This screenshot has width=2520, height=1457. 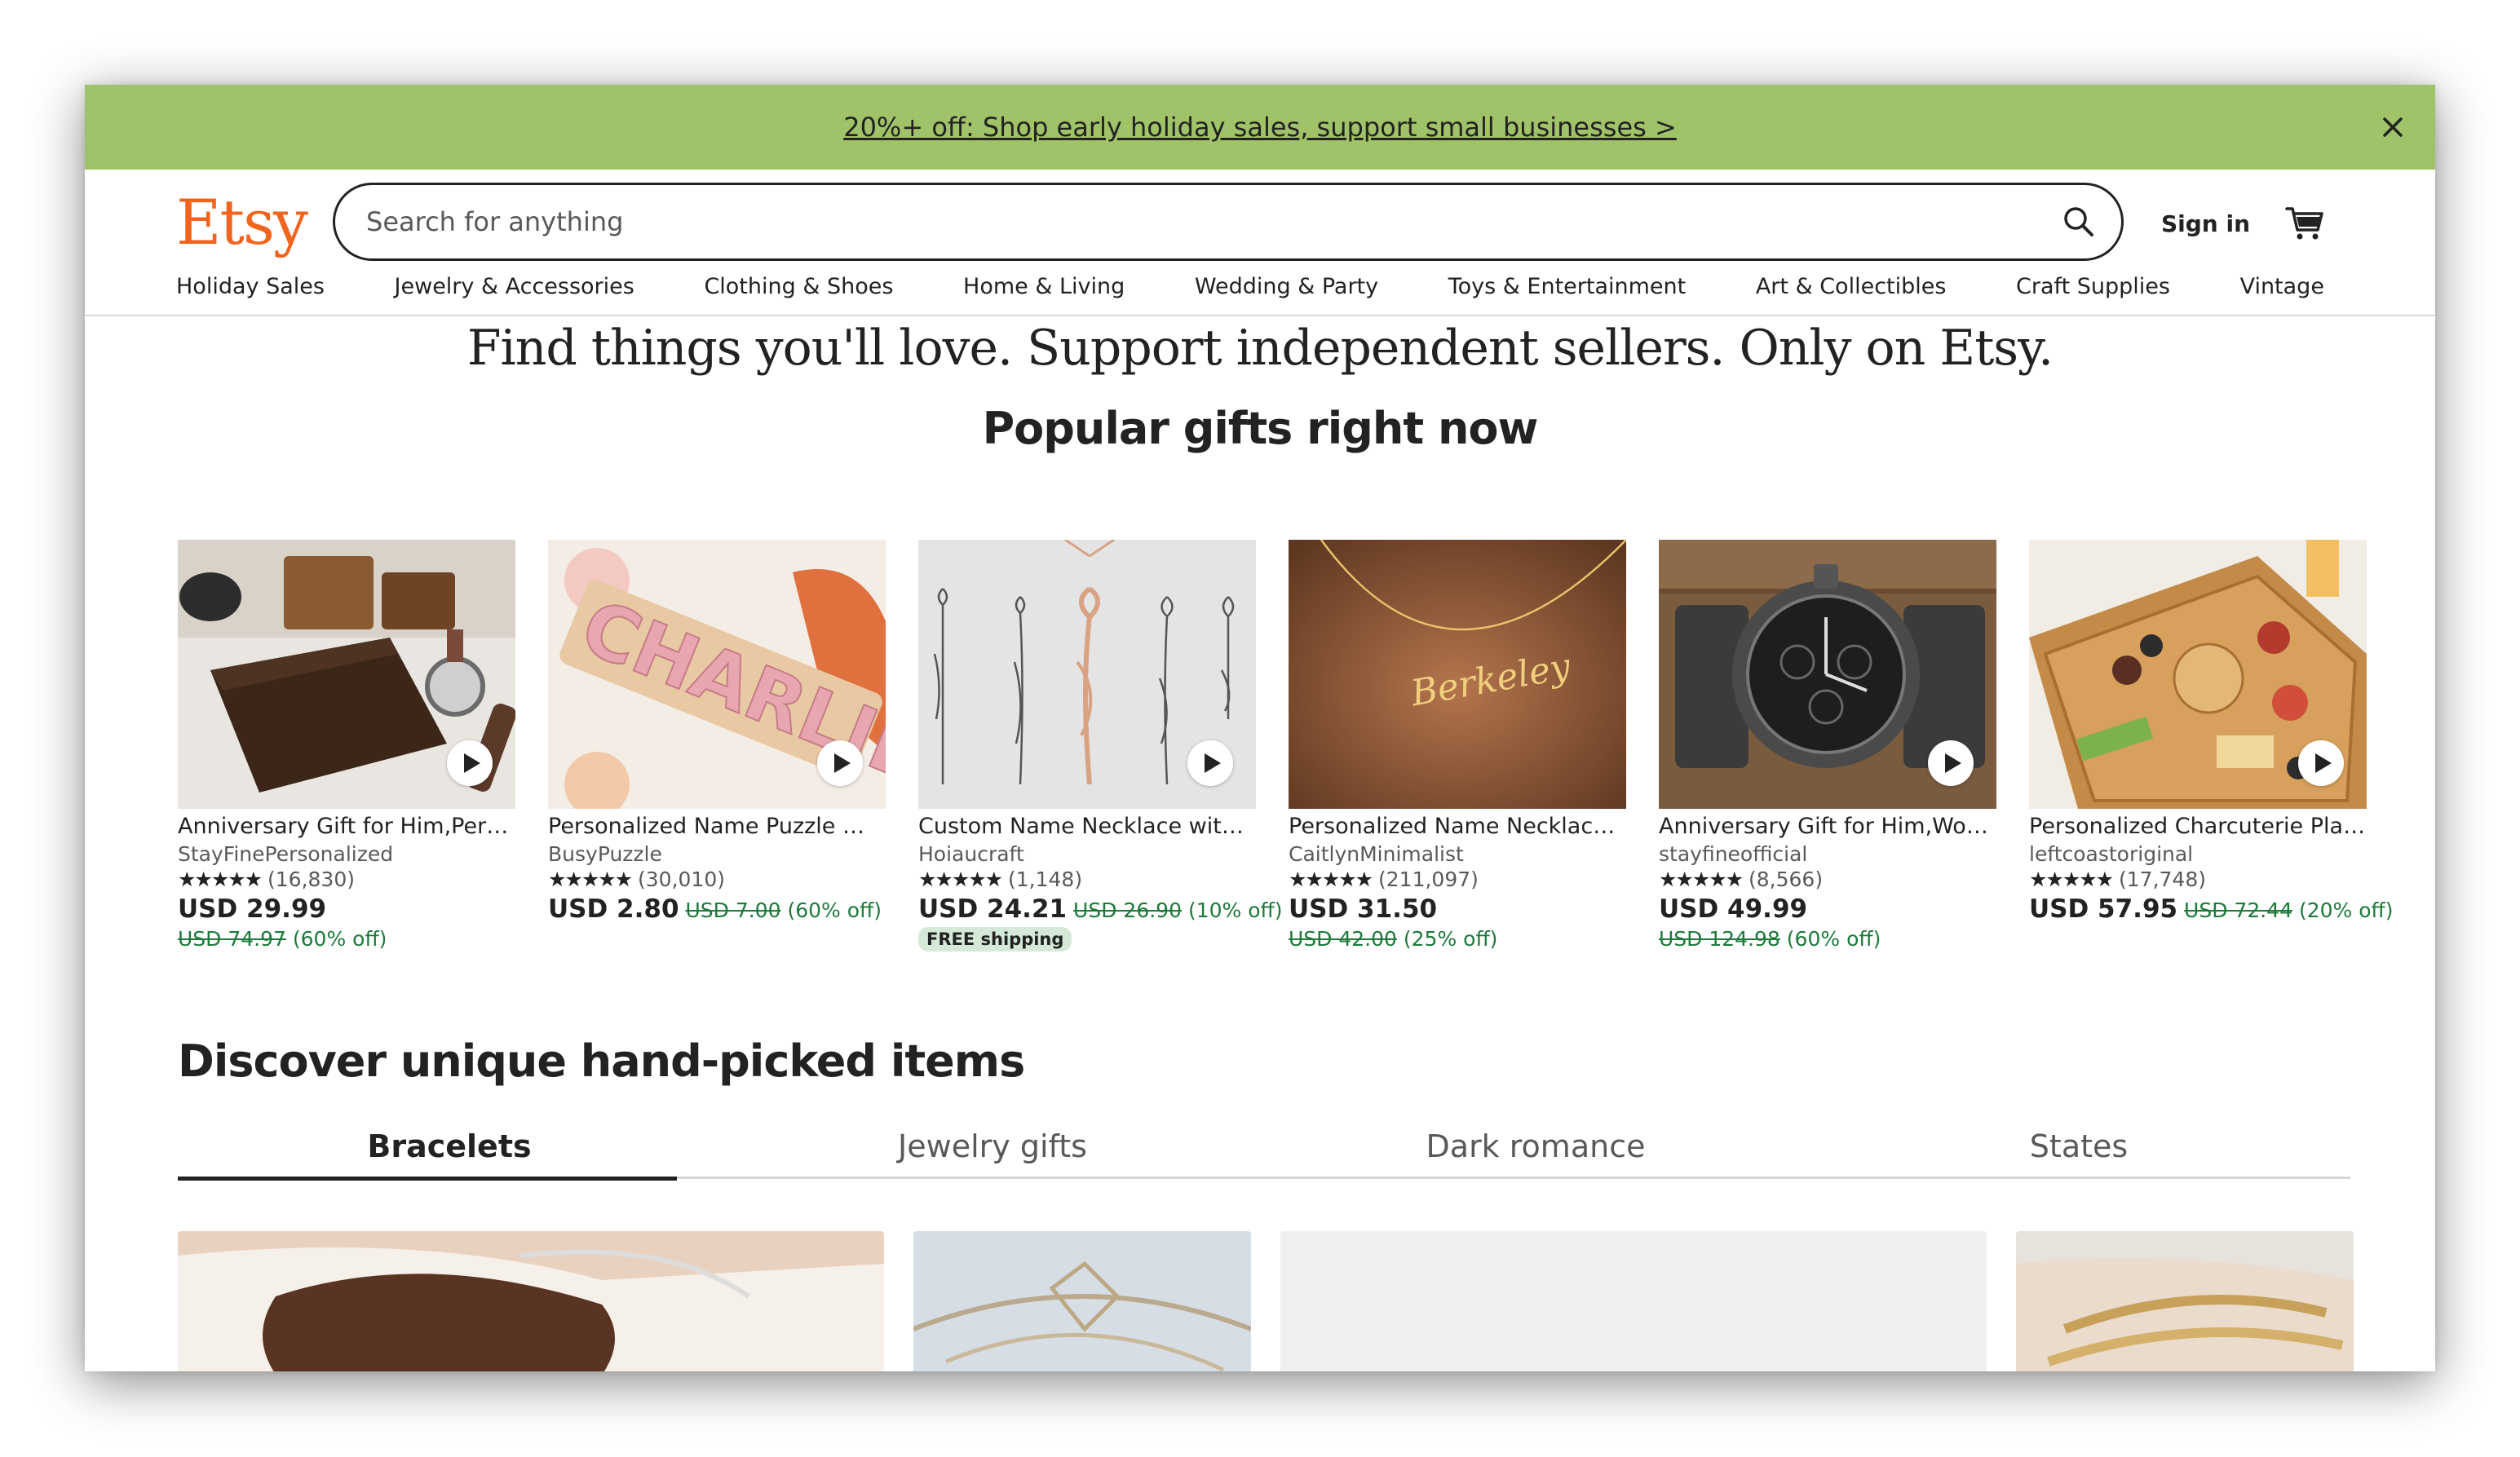 I want to click on product-rating: ★★★★★ (16,830), so click(x=347, y=879).